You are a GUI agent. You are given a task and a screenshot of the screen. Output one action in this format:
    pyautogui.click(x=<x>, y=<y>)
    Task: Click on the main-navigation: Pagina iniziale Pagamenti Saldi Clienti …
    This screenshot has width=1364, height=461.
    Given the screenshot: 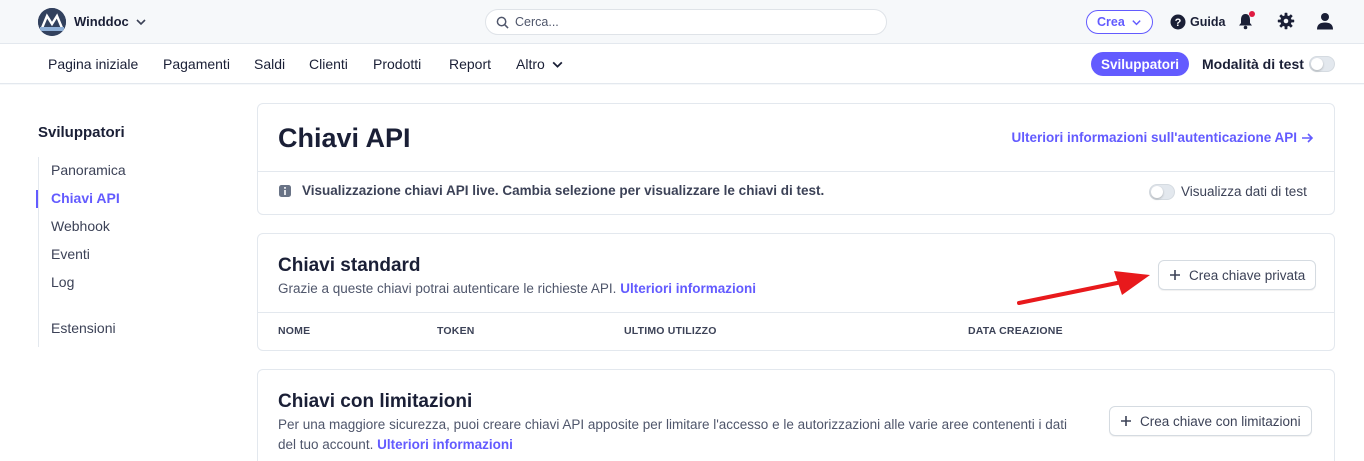 What is the action you would take?
    pyautogui.click(x=682, y=64)
    